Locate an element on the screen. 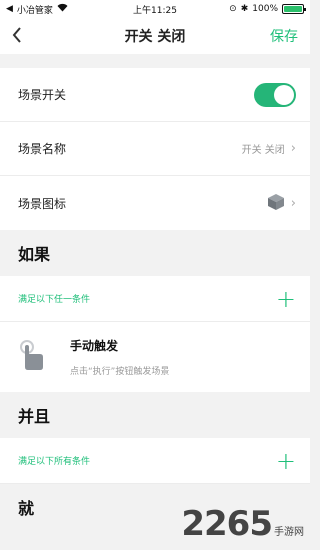 The image size is (320, 550). scene-icon-label: 场景图标 is located at coordinates (42, 203).